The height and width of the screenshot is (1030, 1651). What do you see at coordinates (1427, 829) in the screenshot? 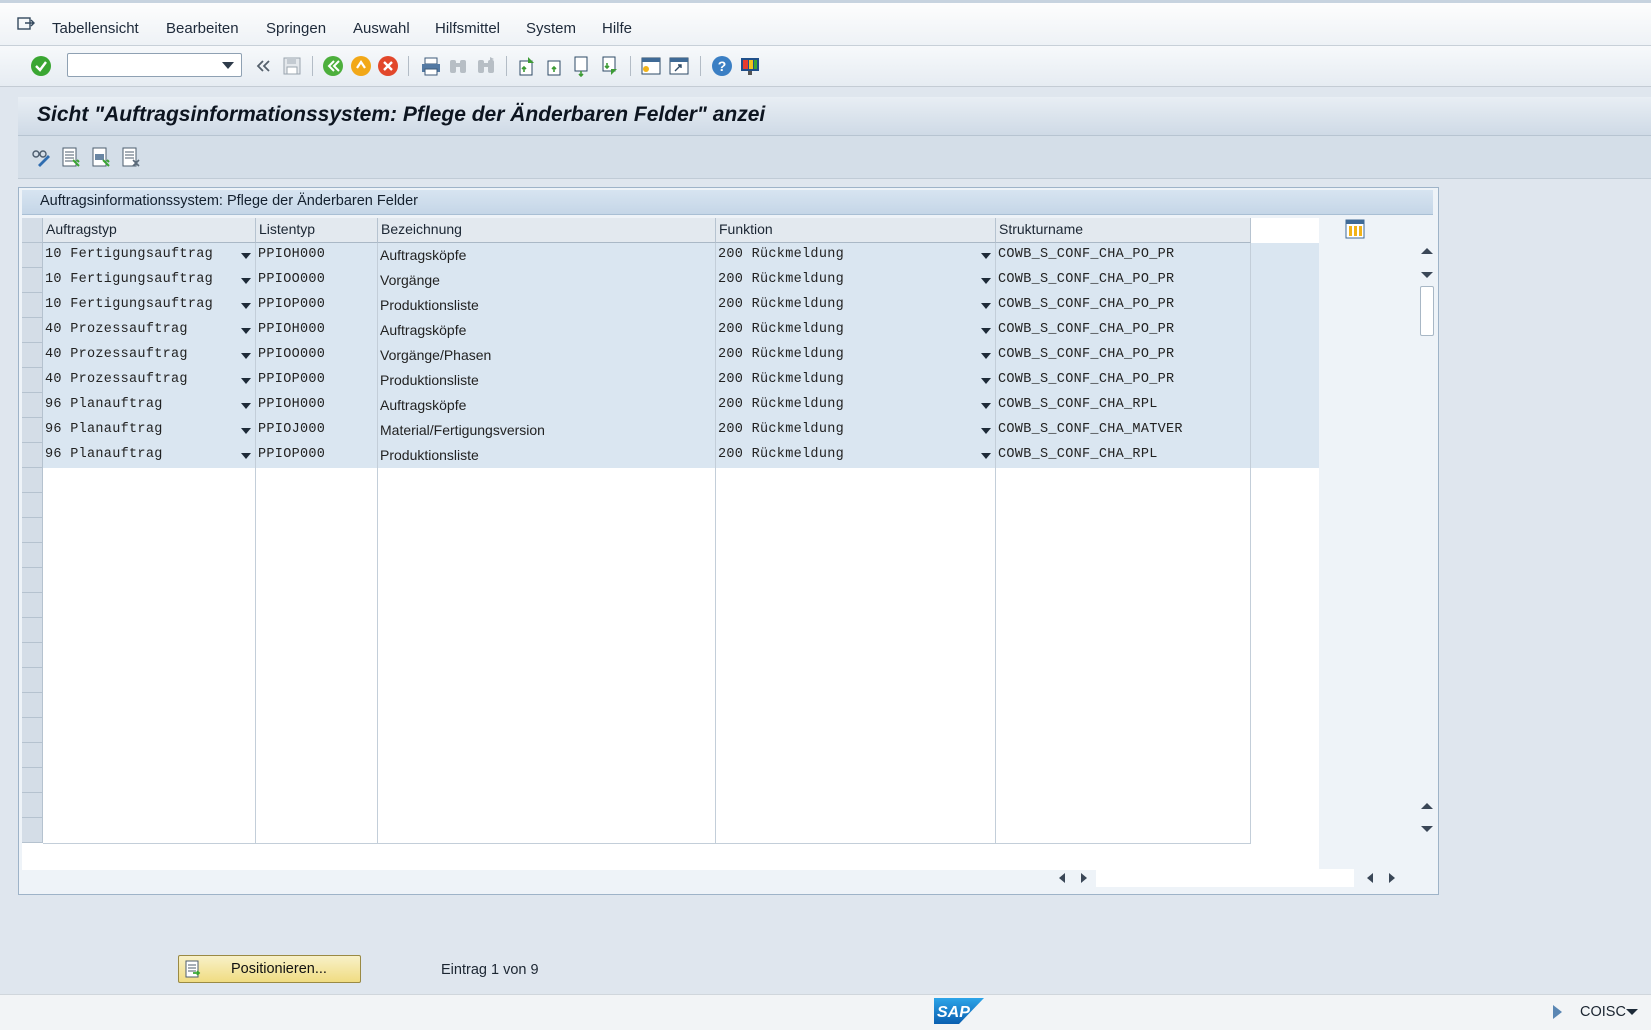
I see `scroll-down-icon` at bounding box center [1427, 829].